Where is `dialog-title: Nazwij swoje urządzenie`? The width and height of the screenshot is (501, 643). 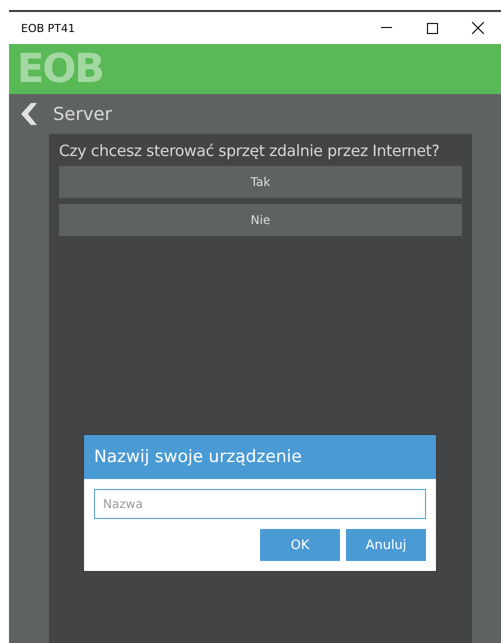
dialog-title: Nazwij swoje urządzenie is located at coordinates (260, 457).